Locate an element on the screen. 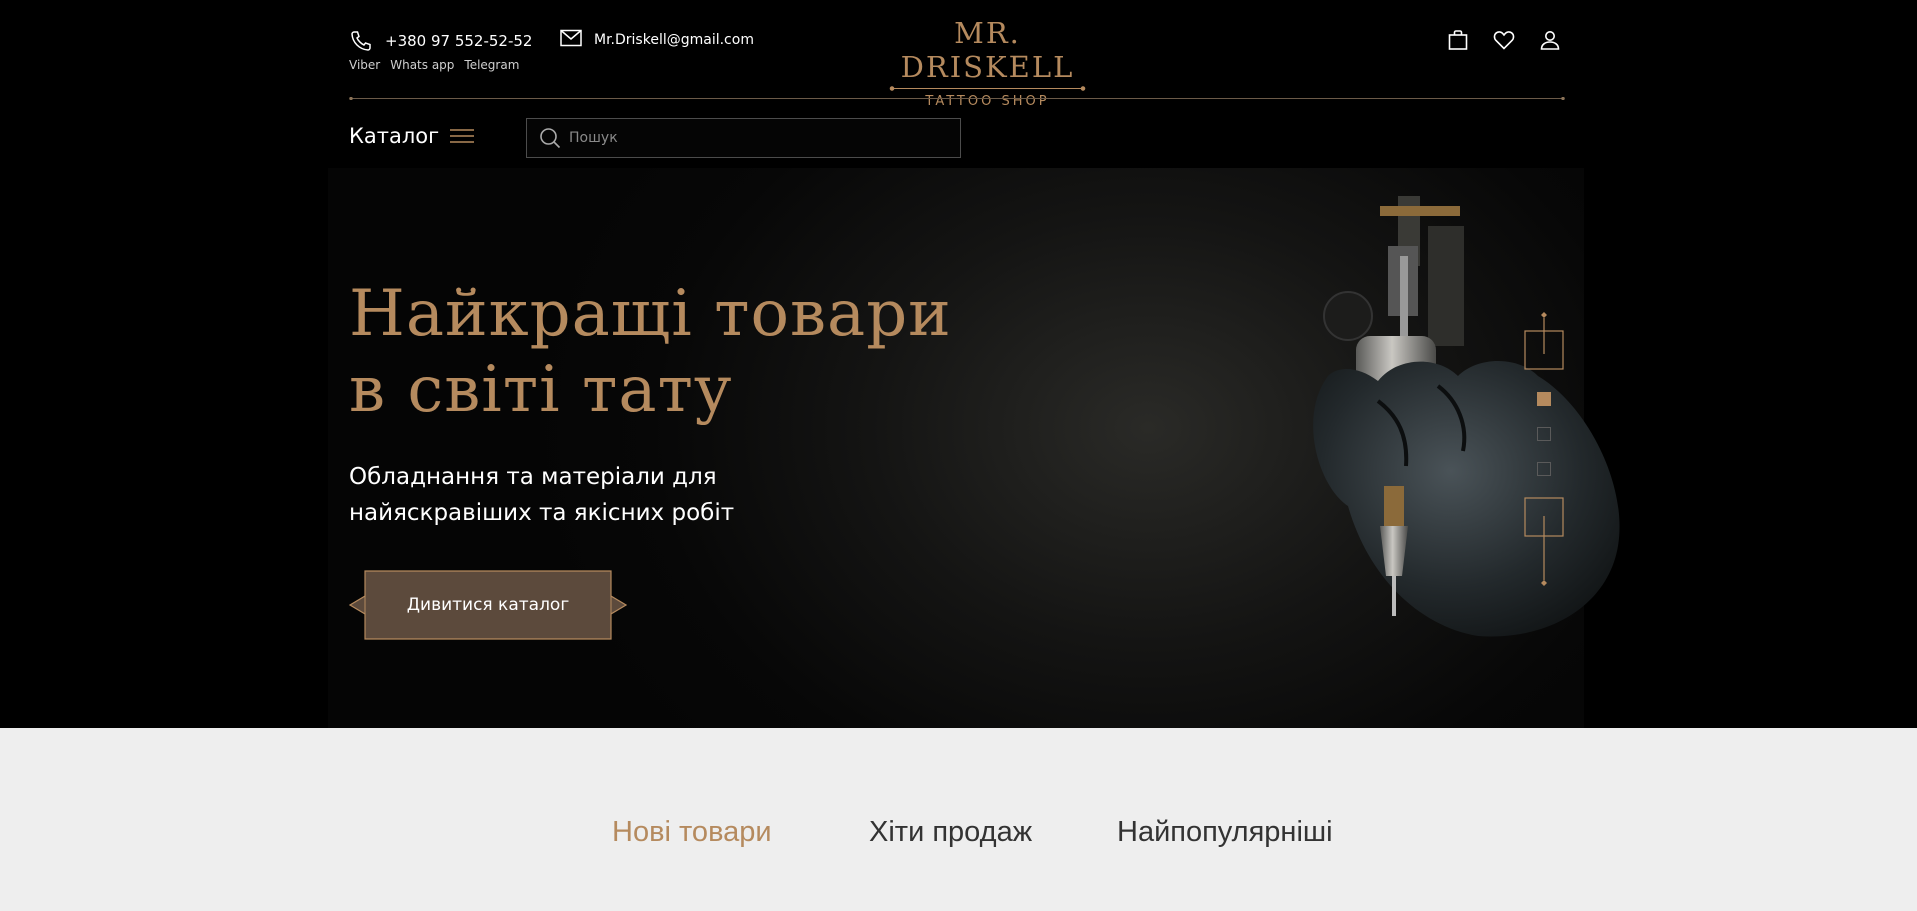 This screenshot has width=1917, height=911. mail-icon is located at coordinates (571, 40).